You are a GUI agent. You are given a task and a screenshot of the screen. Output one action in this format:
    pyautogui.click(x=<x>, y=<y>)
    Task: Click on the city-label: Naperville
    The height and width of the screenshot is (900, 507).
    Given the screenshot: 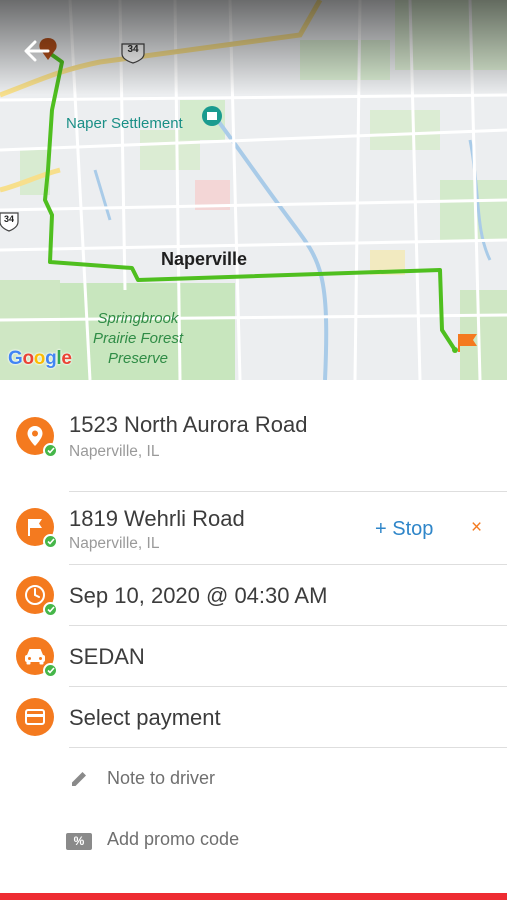 What is the action you would take?
    pyautogui.click(x=204, y=259)
    